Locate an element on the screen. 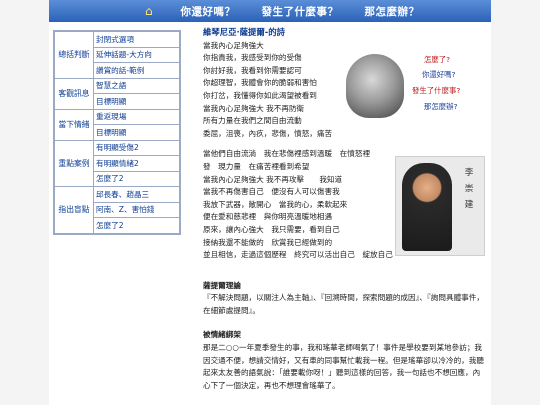 Image resolution: width=540 pixels, height=405 pixels. sidebar-link: 重返現場 is located at coordinates (136, 116).